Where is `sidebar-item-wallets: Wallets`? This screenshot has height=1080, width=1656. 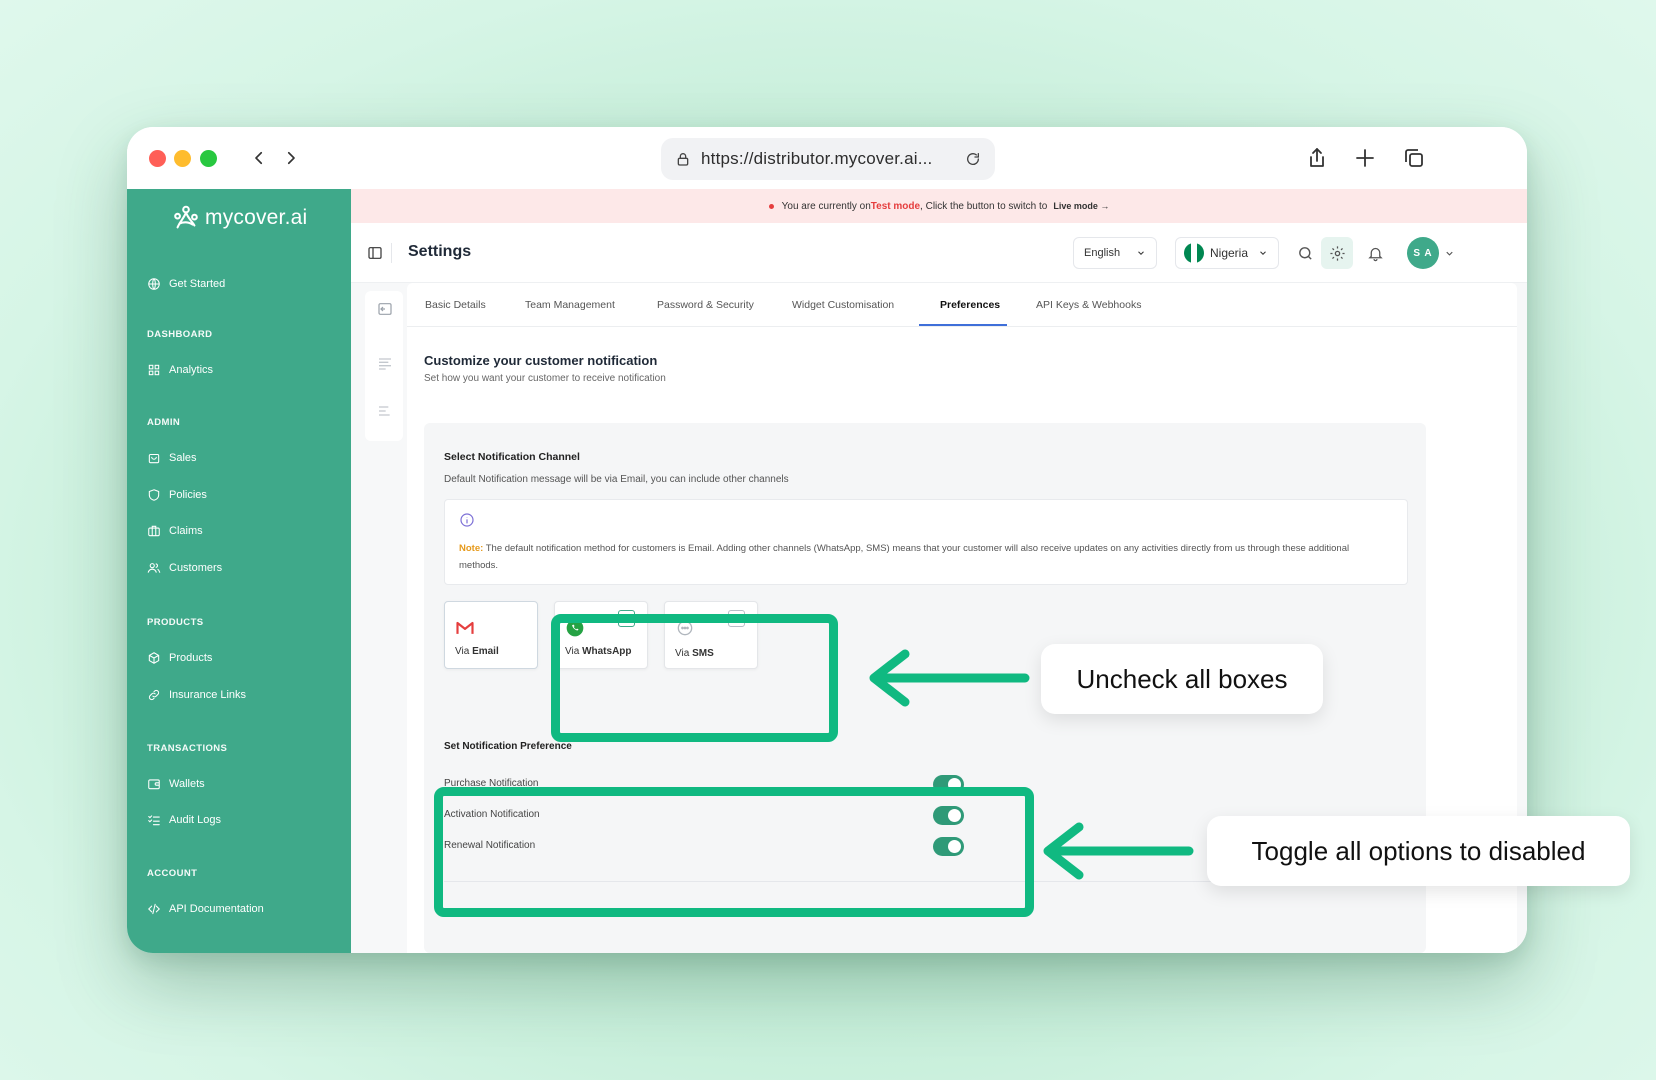
sidebar-item-wallets: Wallets is located at coordinates (176, 784).